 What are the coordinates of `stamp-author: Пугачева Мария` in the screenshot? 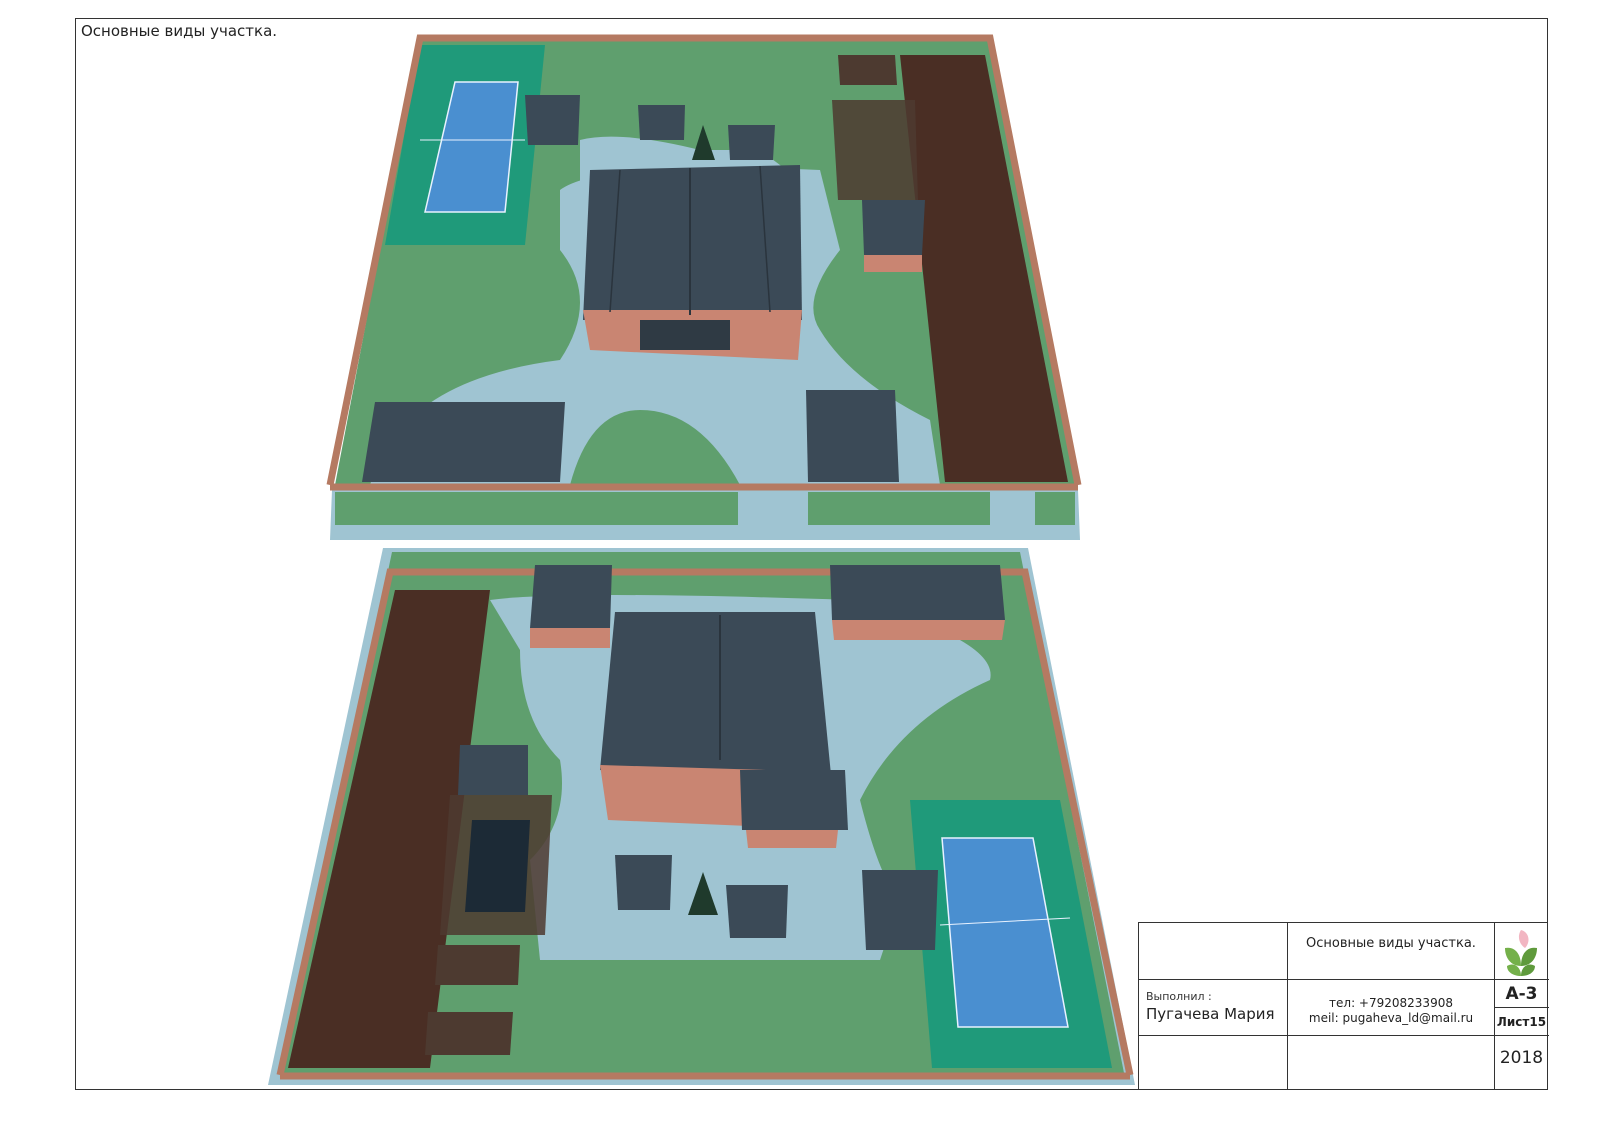 It's located at (1210, 1014).